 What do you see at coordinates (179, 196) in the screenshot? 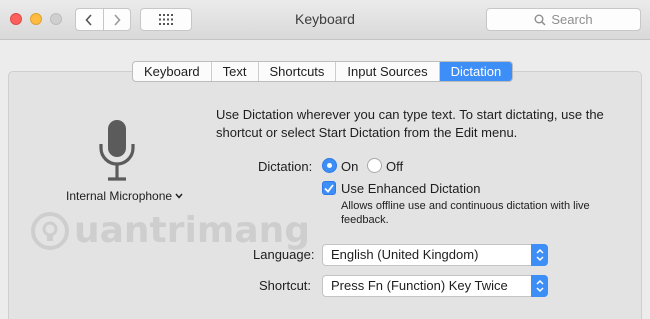
I see `chevron-down-icon` at bounding box center [179, 196].